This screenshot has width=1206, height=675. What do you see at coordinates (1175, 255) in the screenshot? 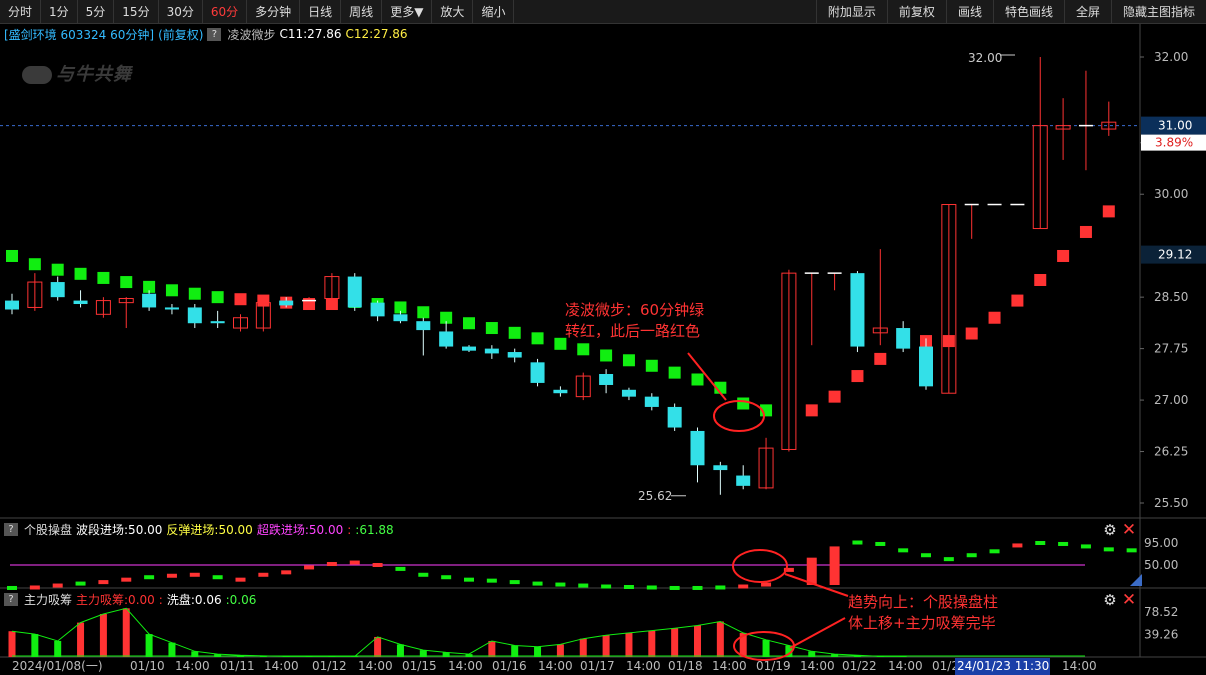
I see `price-tick: 29.12` at bounding box center [1175, 255].